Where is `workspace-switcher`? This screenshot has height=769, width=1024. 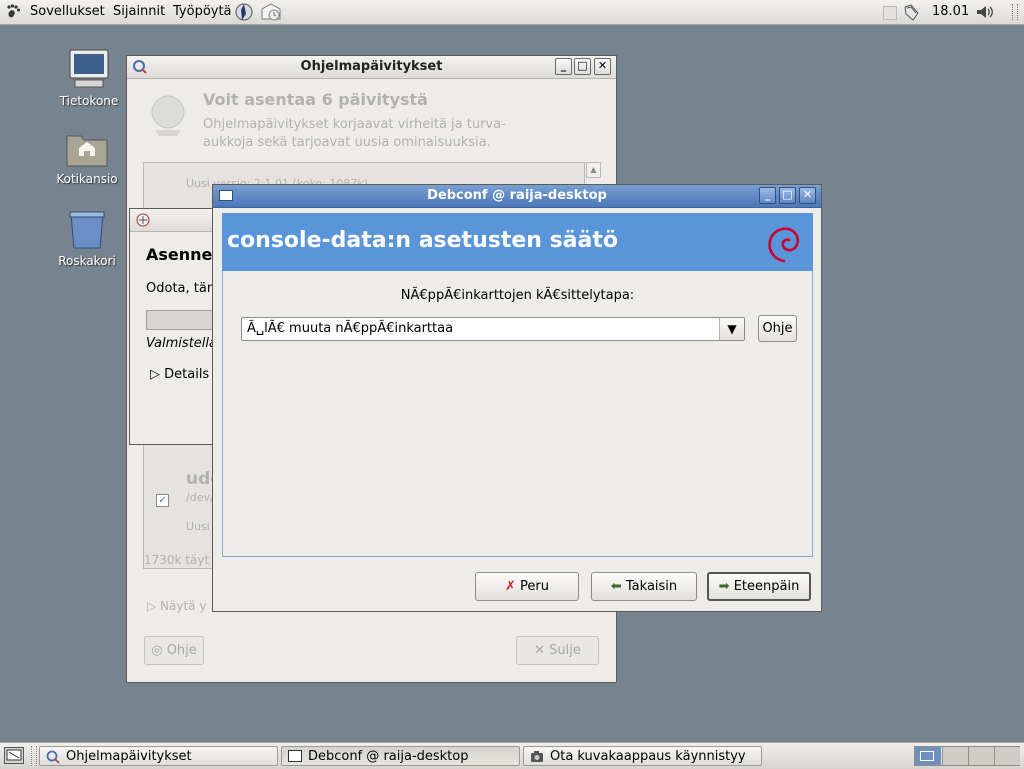 workspace-switcher is located at coordinates (967, 756).